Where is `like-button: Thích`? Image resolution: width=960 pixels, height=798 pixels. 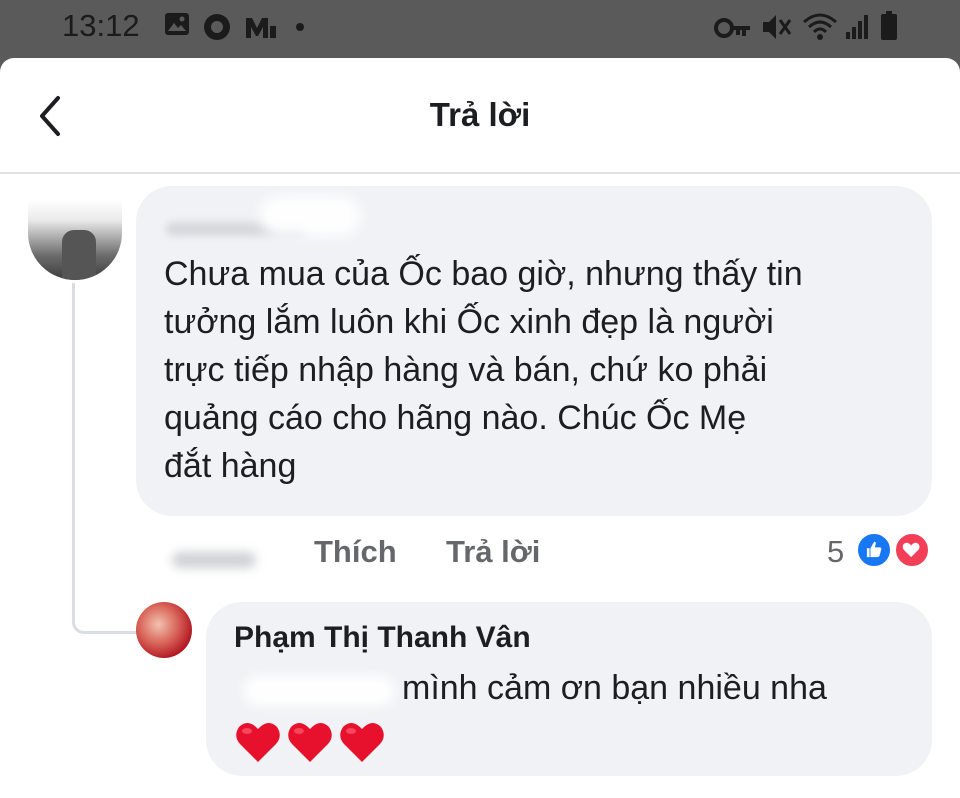
like-button: Thích is located at coordinates (355, 552).